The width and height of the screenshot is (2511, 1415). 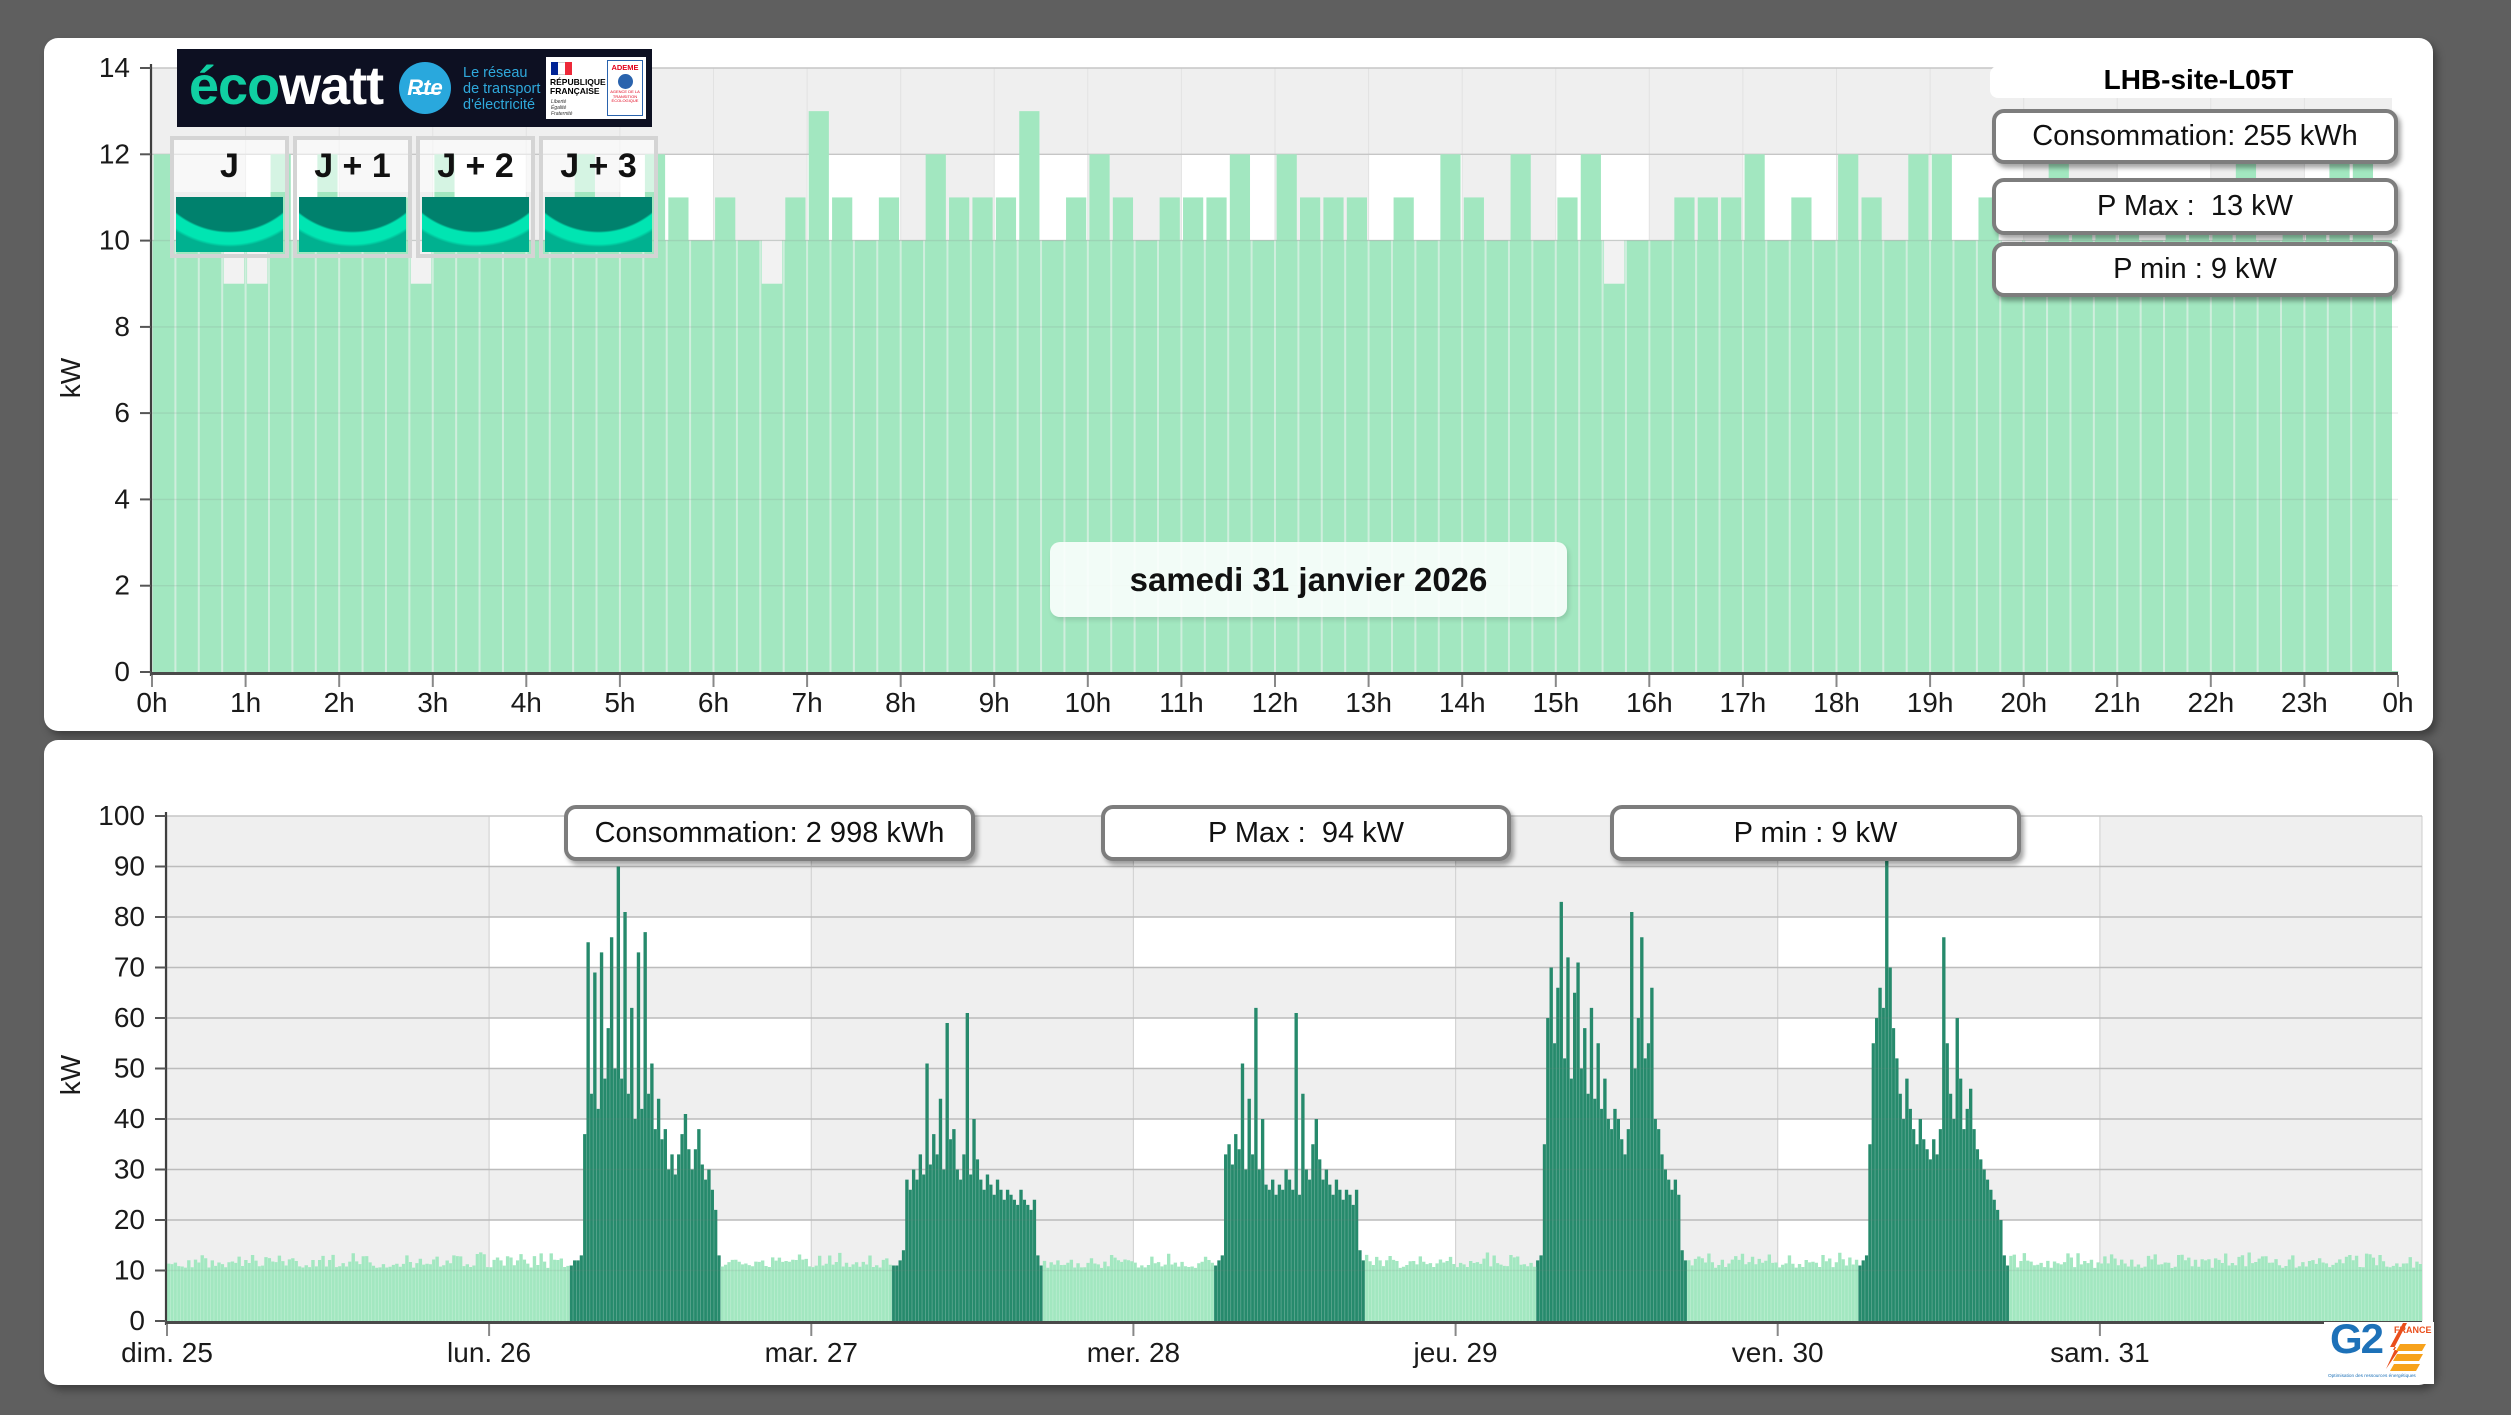 What do you see at coordinates (122, 326) in the screenshot?
I see `svg-text: 8` at bounding box center [122, 326].